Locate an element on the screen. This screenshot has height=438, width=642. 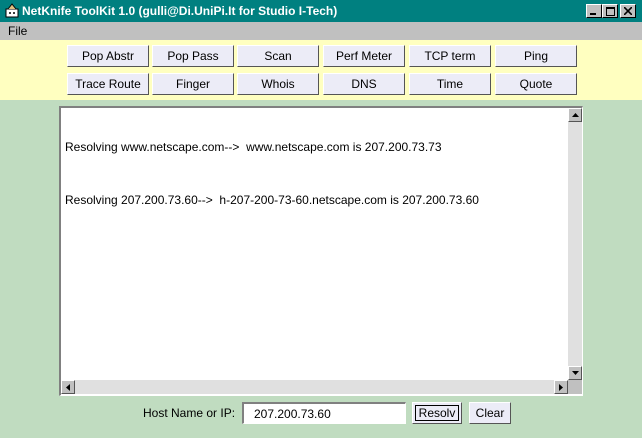
ping-button: Ping is located at coordinates (536, 56).